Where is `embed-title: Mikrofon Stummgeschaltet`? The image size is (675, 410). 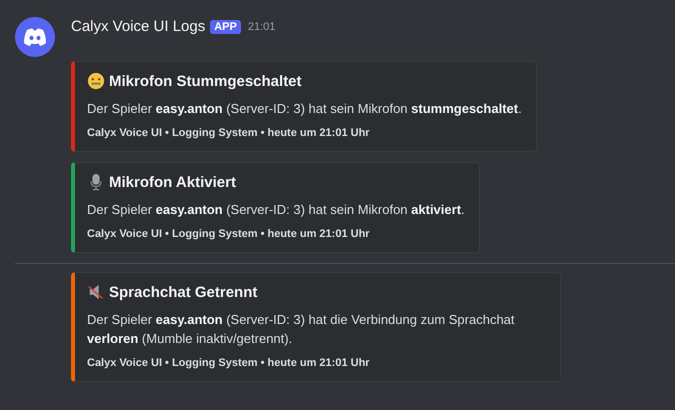
embed-title: Mikrofon Stummgeschaltet is located at coordinates (205, 81).